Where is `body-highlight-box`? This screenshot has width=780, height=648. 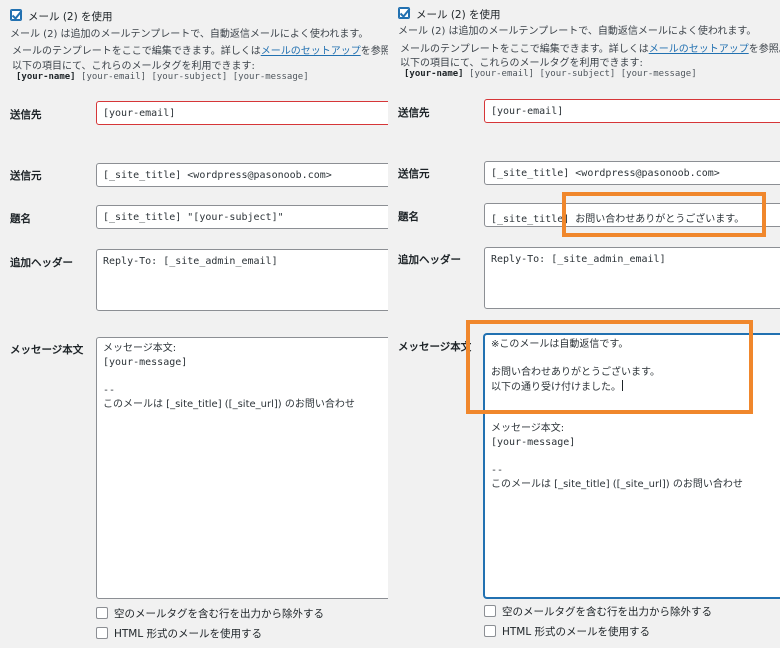 body-highlight-box is located at coordinates (609, 367).